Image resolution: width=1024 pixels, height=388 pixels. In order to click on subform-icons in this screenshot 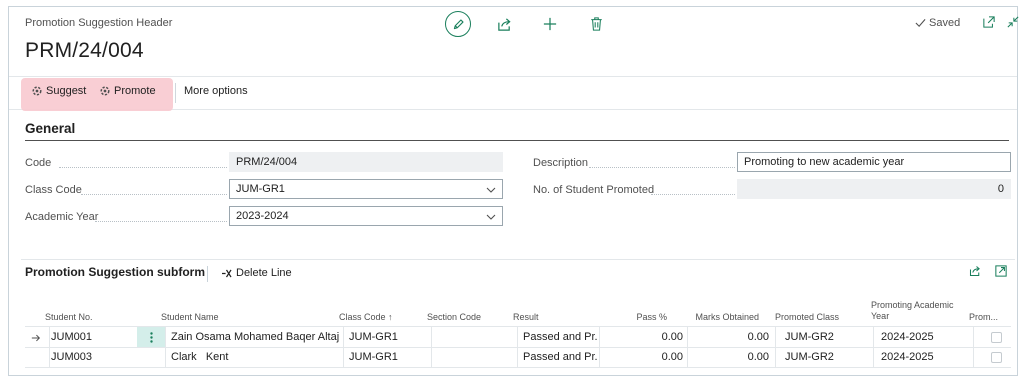, I will do `click(995, 271)`.